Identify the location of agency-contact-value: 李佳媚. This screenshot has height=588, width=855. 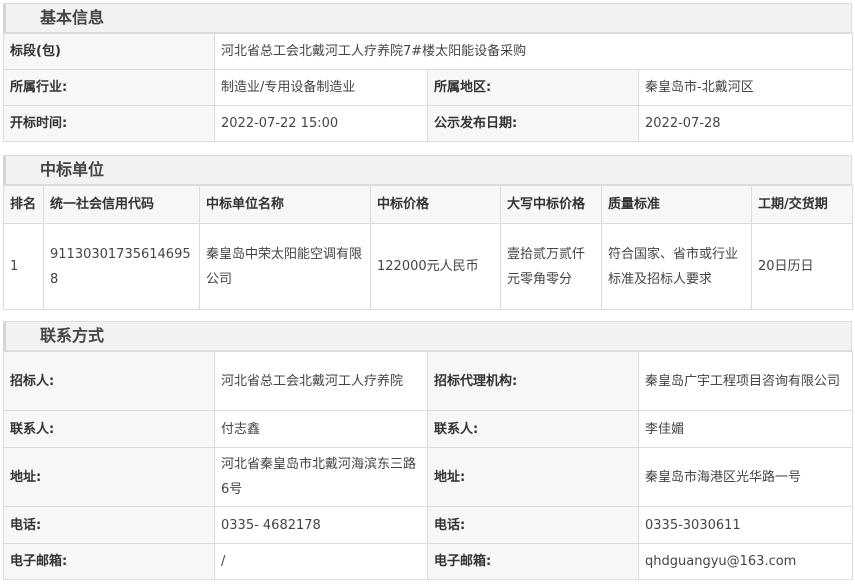
(745, 429).